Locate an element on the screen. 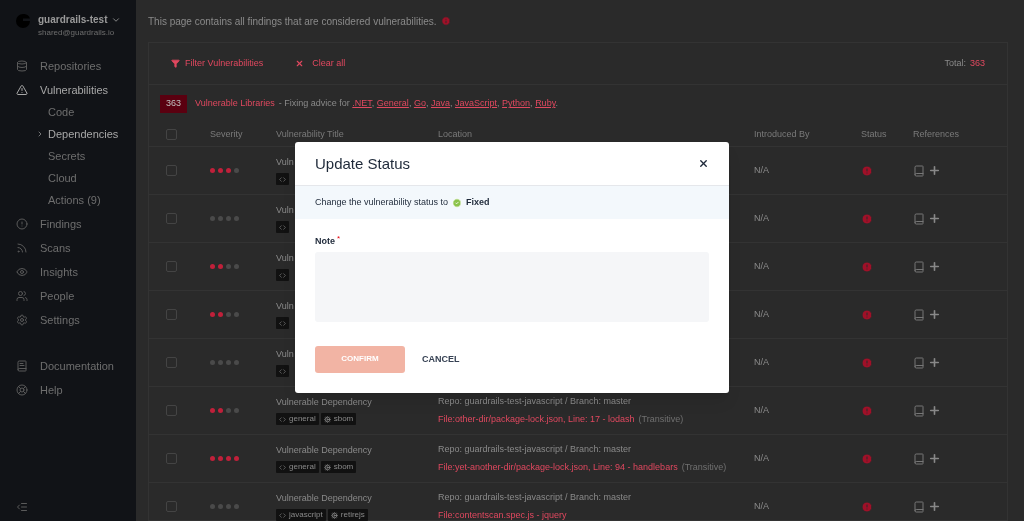 The image size is (1024, 521). nav-subitem: Dependencies is located at coordinates (83, 134).